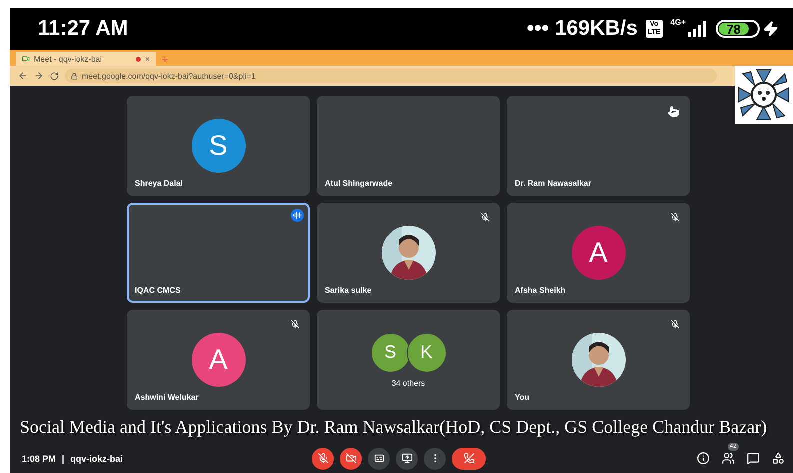  What do you see at coordinates (158, 290) in the screenshot?
I see `participant-name: IQAC CMCS` at bounding box center [158, 290].